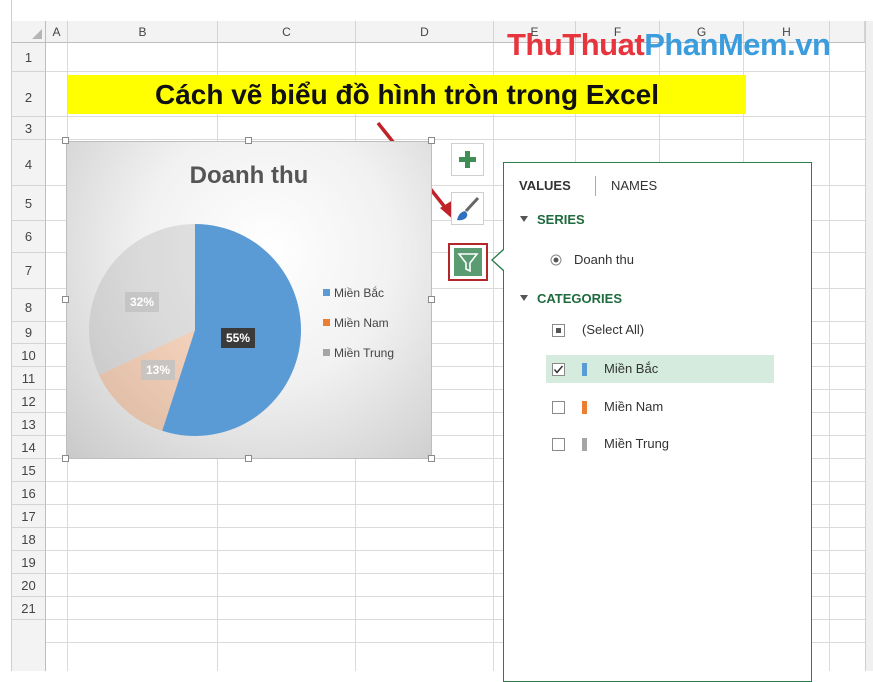 This screenshot has width=873, height=682. I want to click on categories-section-header: CATEGORIES, so click(571, 298).